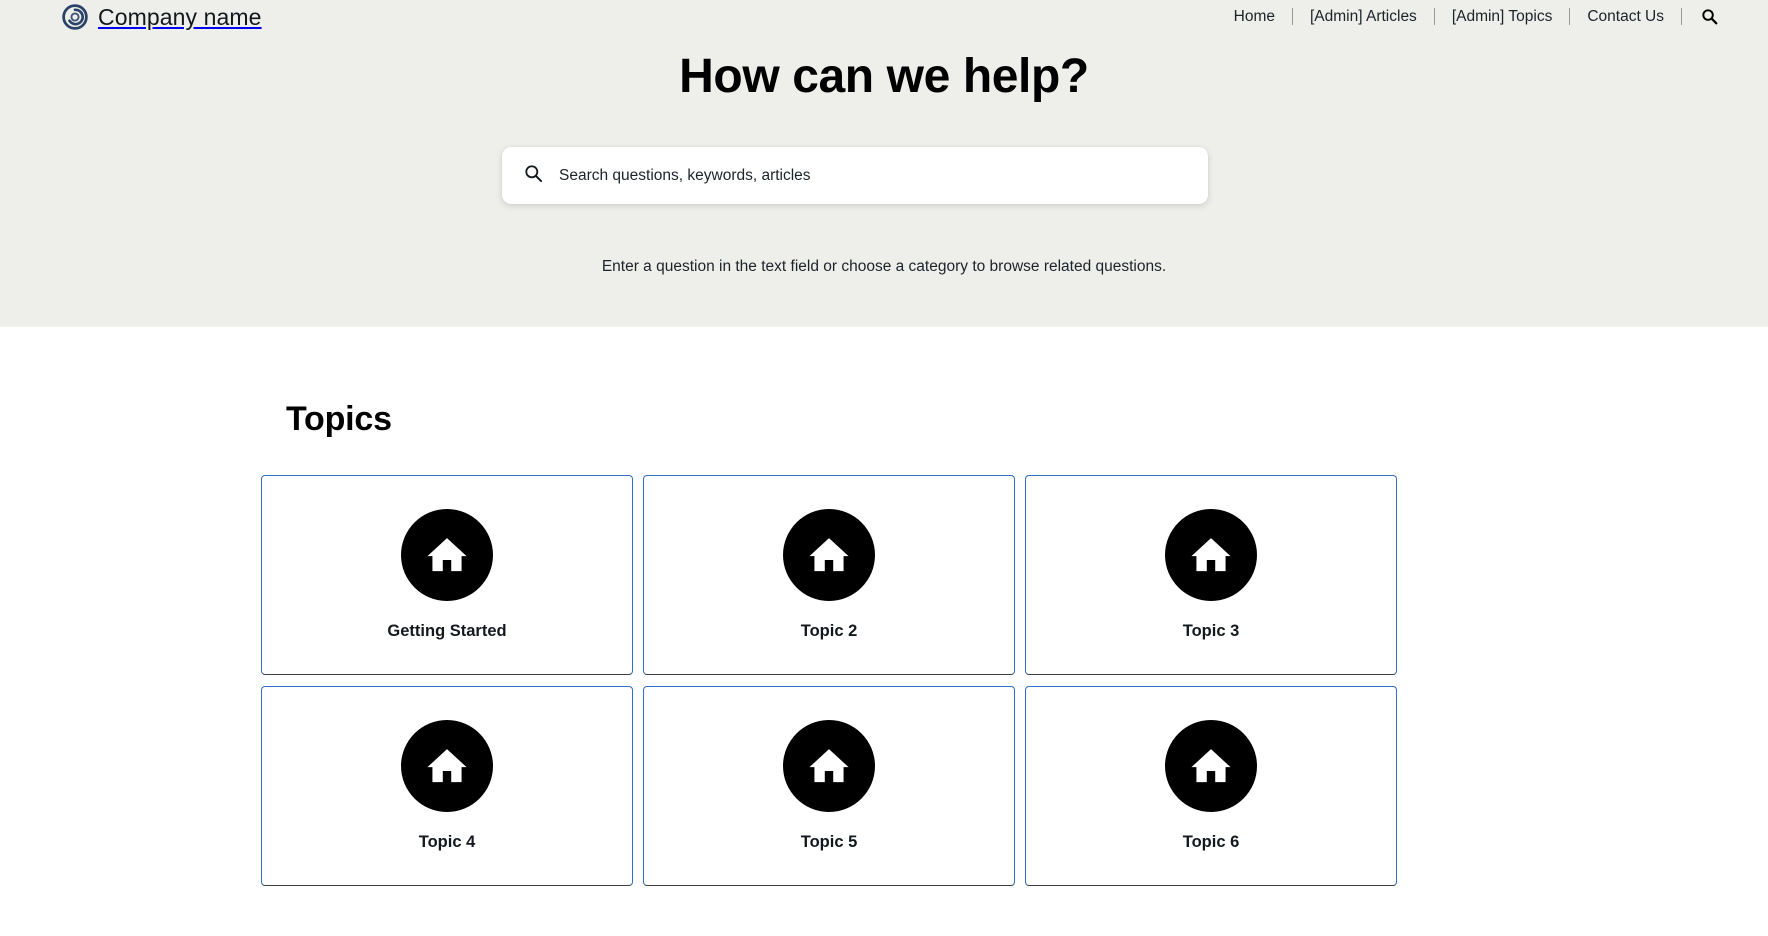 The image size is (1768, 936). I want to click on topic-card: Topic 5, so click(829, 786).